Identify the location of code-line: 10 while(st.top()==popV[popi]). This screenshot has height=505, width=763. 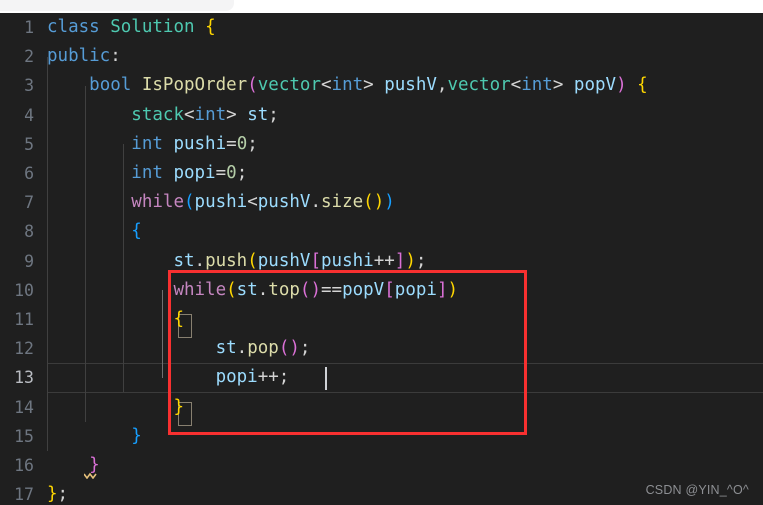
(381, 290).